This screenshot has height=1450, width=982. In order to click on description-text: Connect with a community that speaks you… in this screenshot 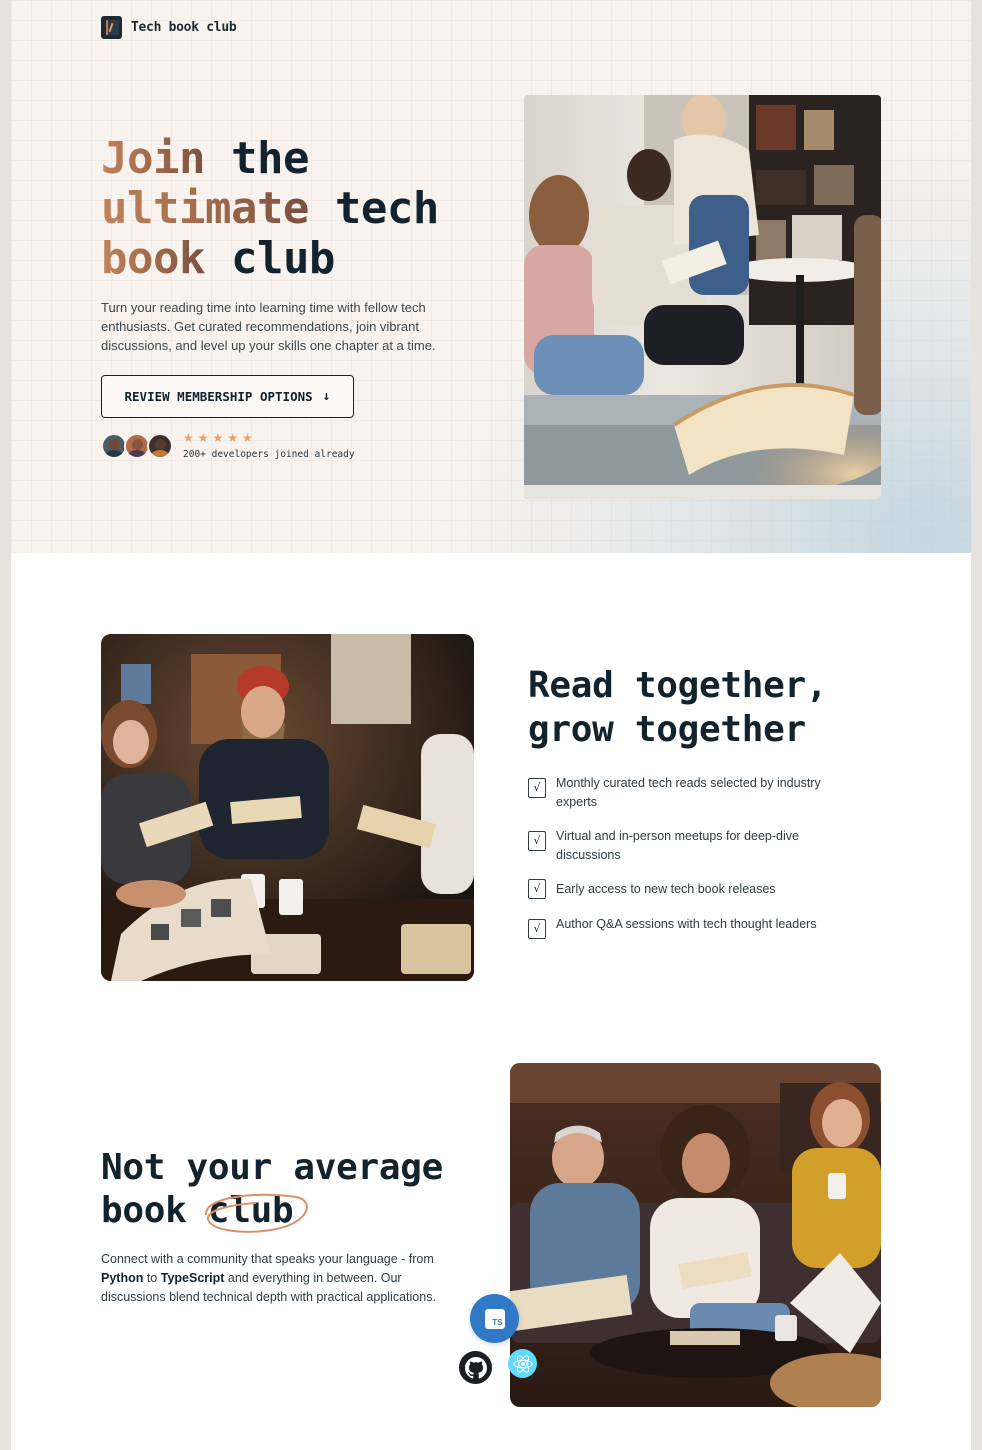, I will do `click(267, 1259)`.